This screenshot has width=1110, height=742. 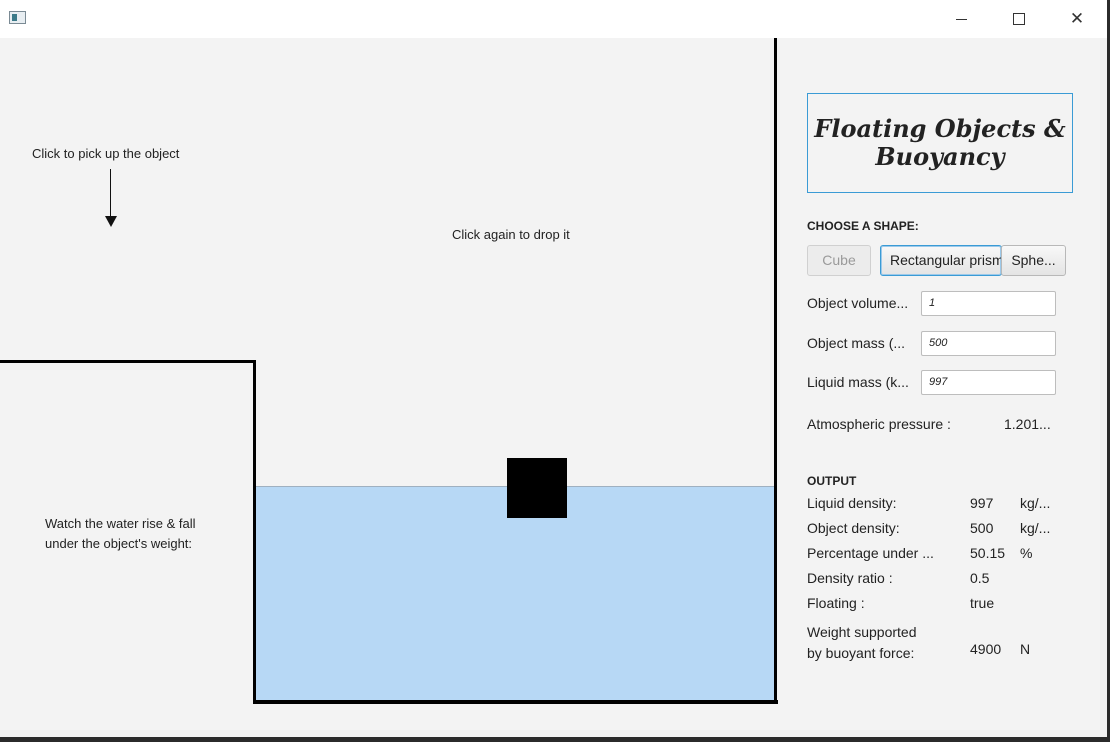 I want to click on object-density-value: 500, so click(x=982, y=528).